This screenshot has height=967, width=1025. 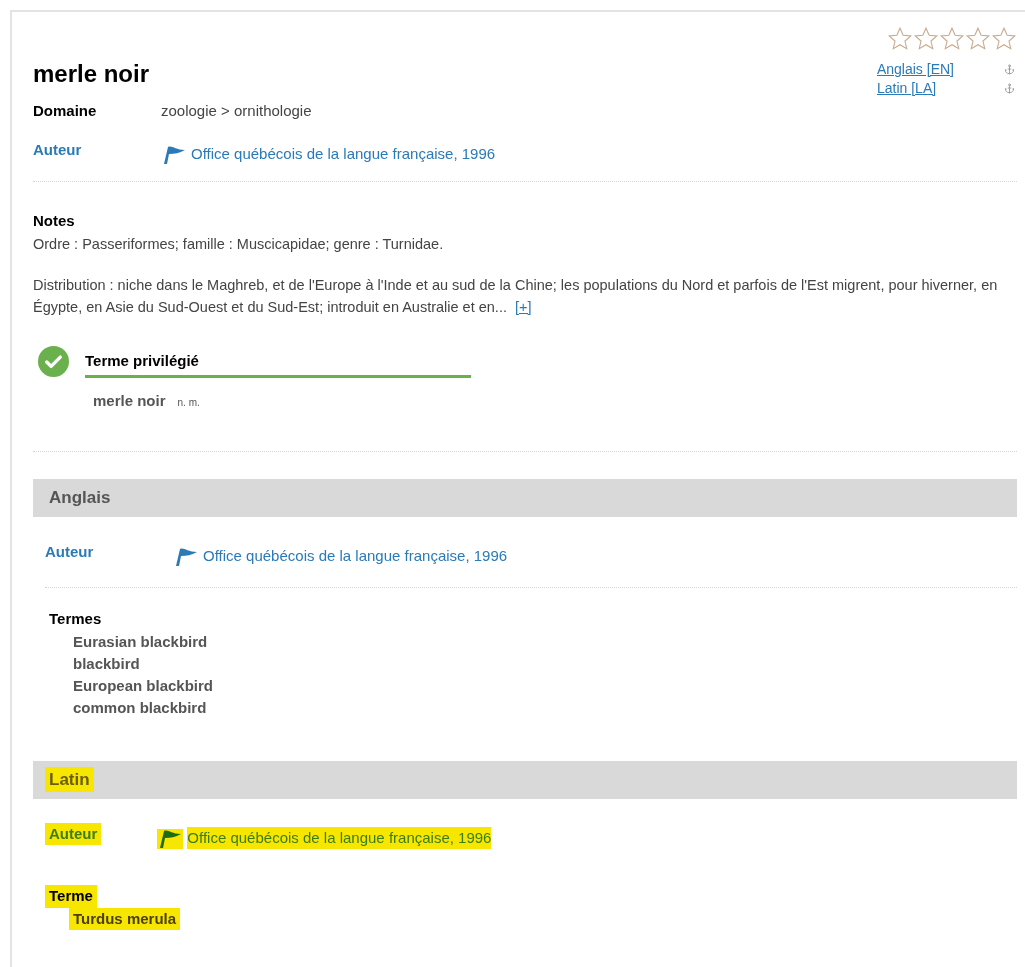 What do you see at coordinates (239, 244) in the screenshot?
I see `note-paragraph: Ordre : Passeriformes; famille : Muscicapidae; genre : Turnidae.` at bounding box center [239, 244].